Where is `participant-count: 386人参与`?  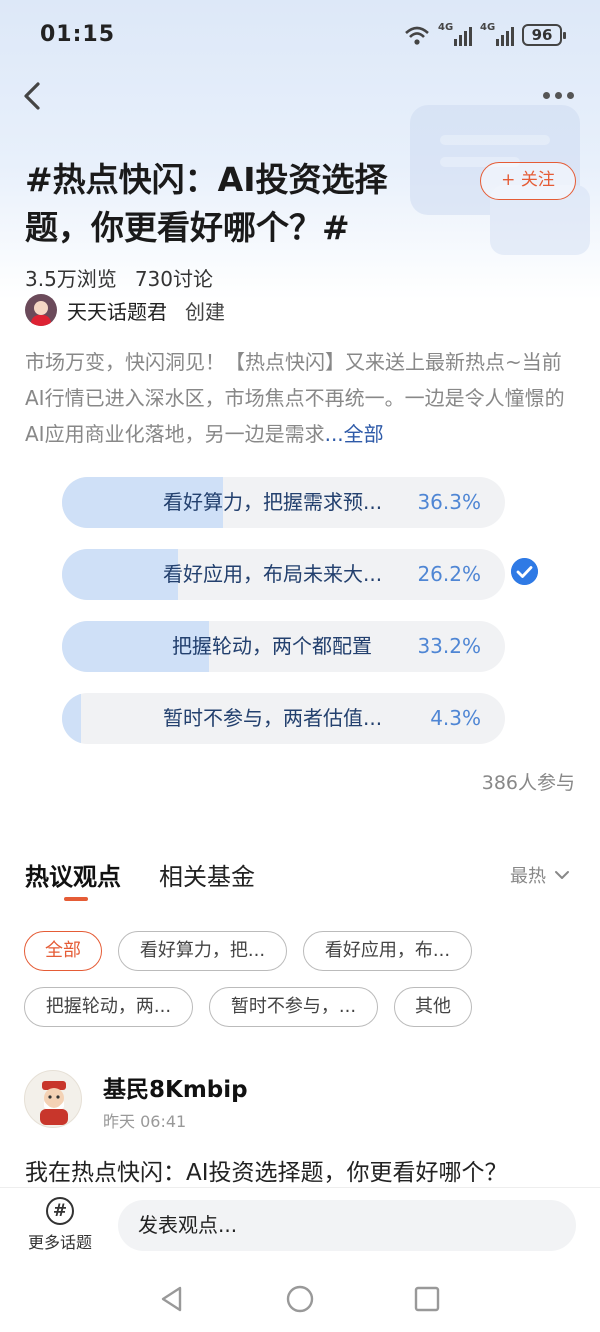
participant-count: 386人参与 is located at coordinates (528, 783).